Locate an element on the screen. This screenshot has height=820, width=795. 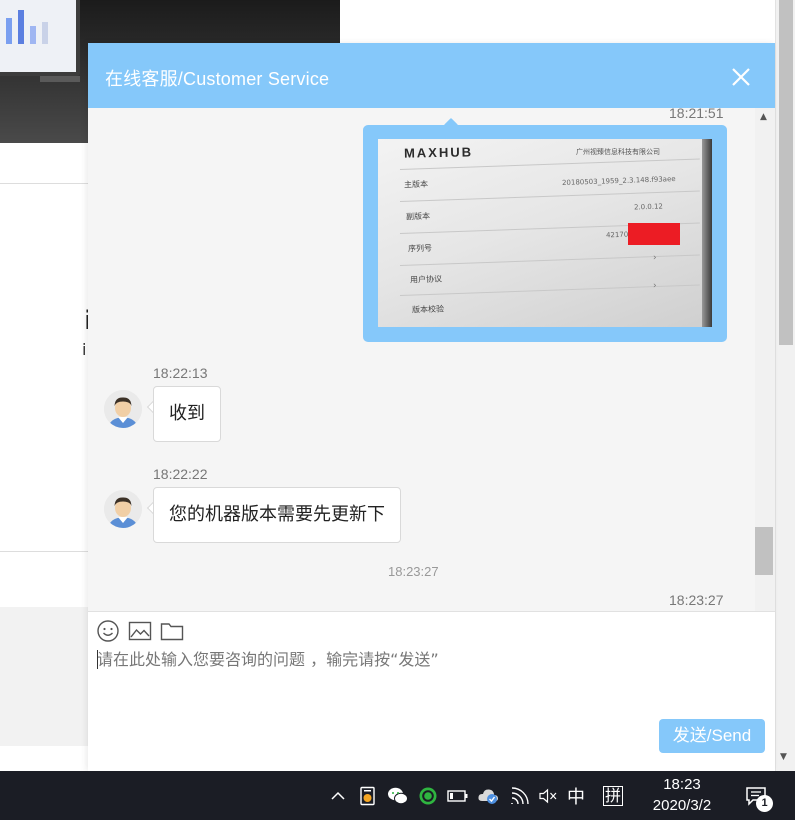
message-timestamp: 18:22:13 is located at coordinates (180, 373).